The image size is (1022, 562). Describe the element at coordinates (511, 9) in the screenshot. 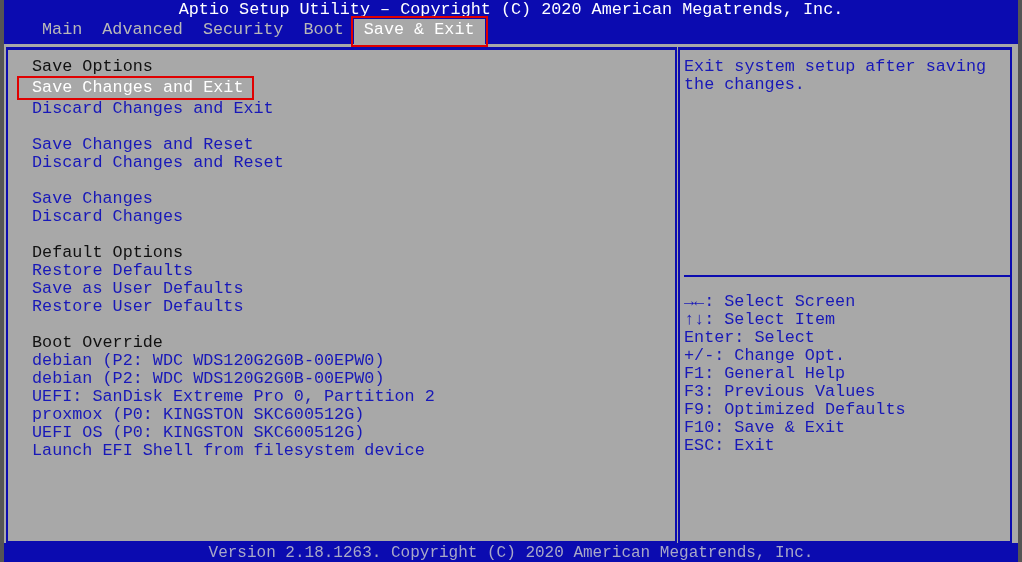

I see `window-title: Aptio Setup Utility – Copyright (C) 2020 American Megatrends, Inc.` at that location.